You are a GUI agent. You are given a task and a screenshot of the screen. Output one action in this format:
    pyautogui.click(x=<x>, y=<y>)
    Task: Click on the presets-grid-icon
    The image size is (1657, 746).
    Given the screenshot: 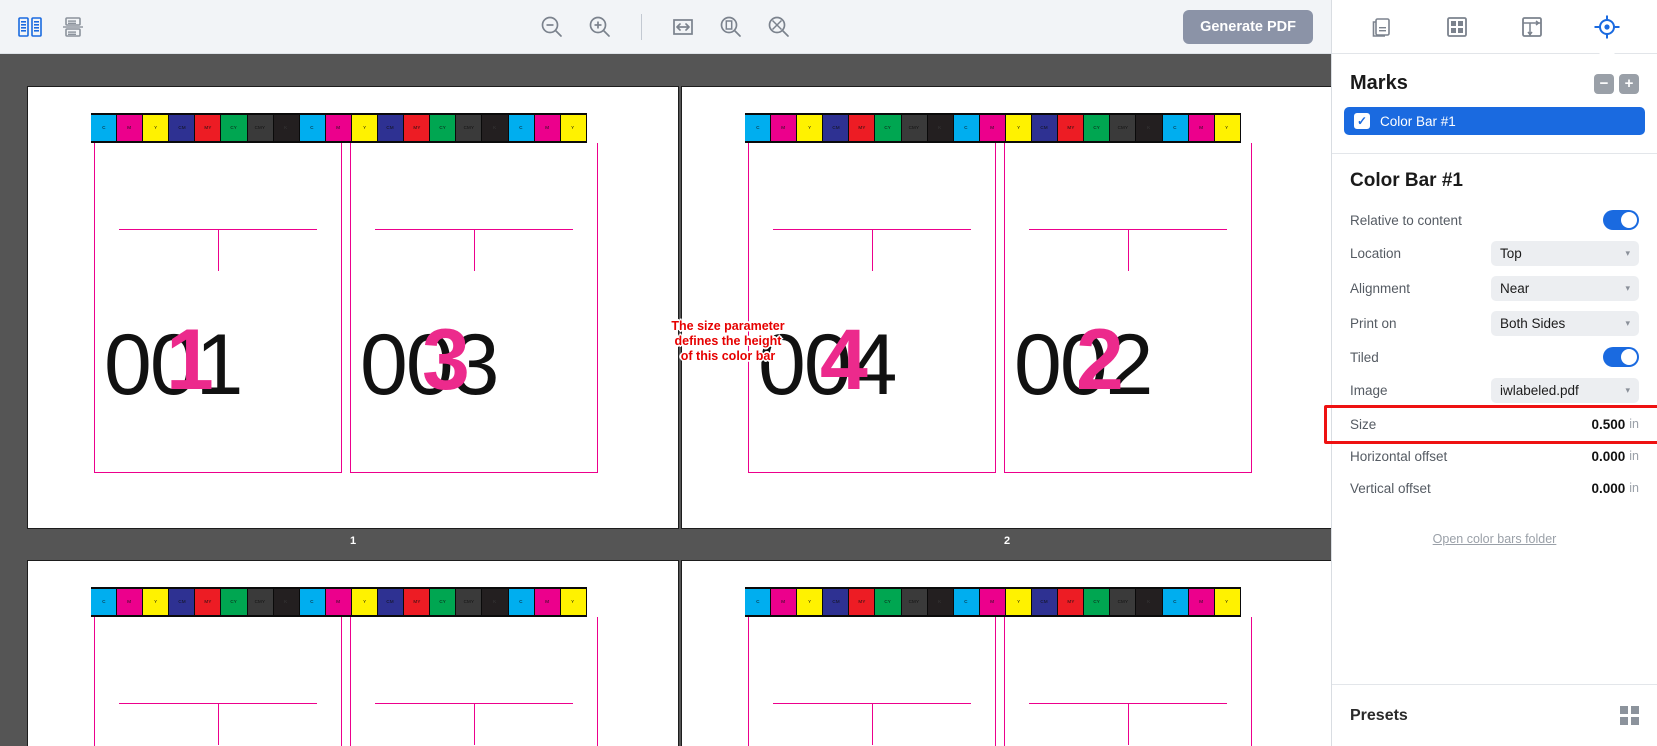 What is the action you would take?
    pyautogui.click(x=1629, y=715)
    